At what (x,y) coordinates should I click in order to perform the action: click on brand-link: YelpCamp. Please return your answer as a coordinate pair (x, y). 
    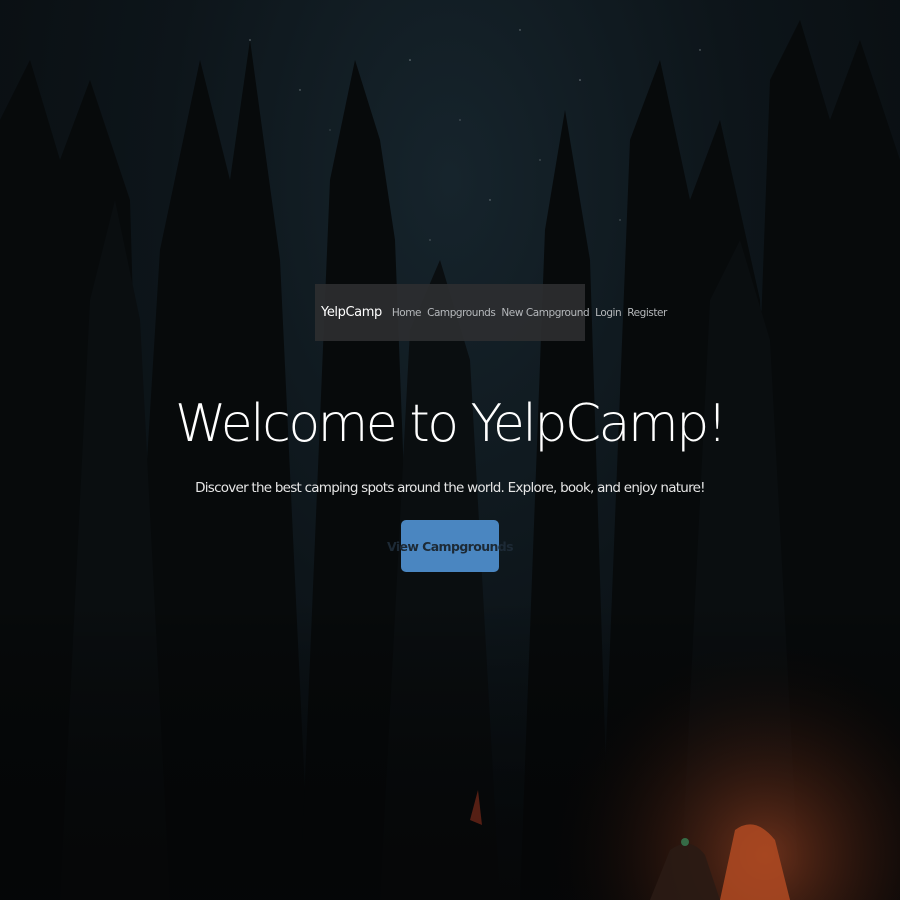
    Looking at the image, I should click on (351, 312).